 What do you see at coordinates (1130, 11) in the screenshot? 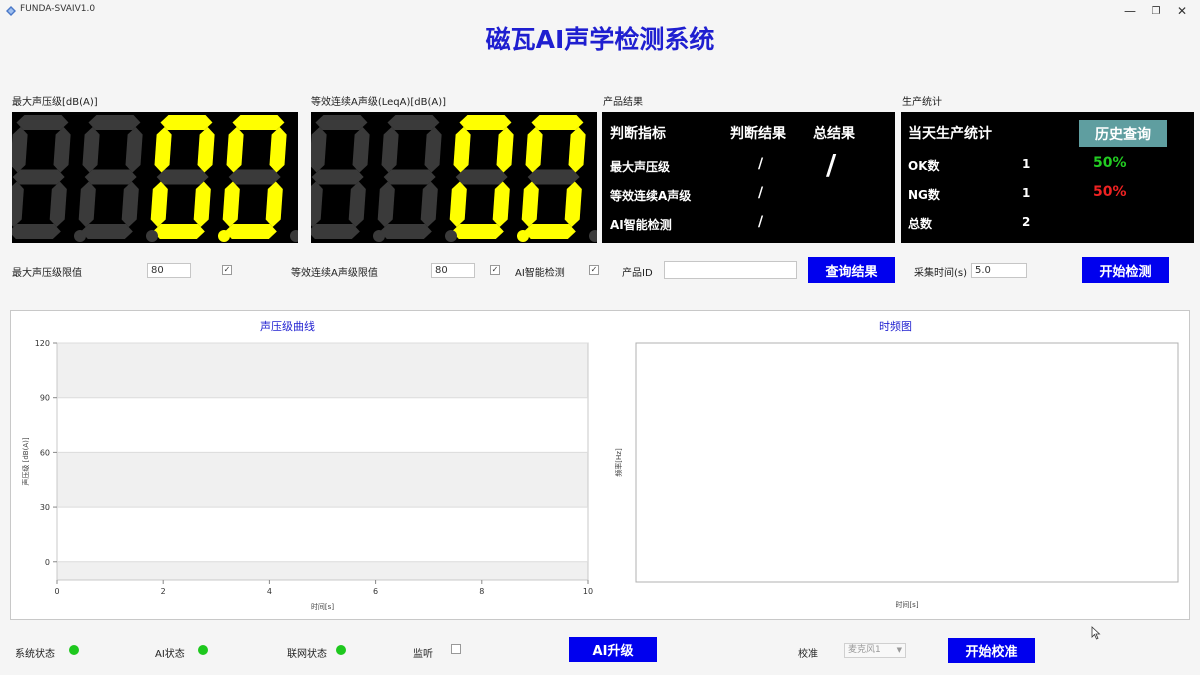
I see `minimize-button: —` at bounding box center [1130, 11].